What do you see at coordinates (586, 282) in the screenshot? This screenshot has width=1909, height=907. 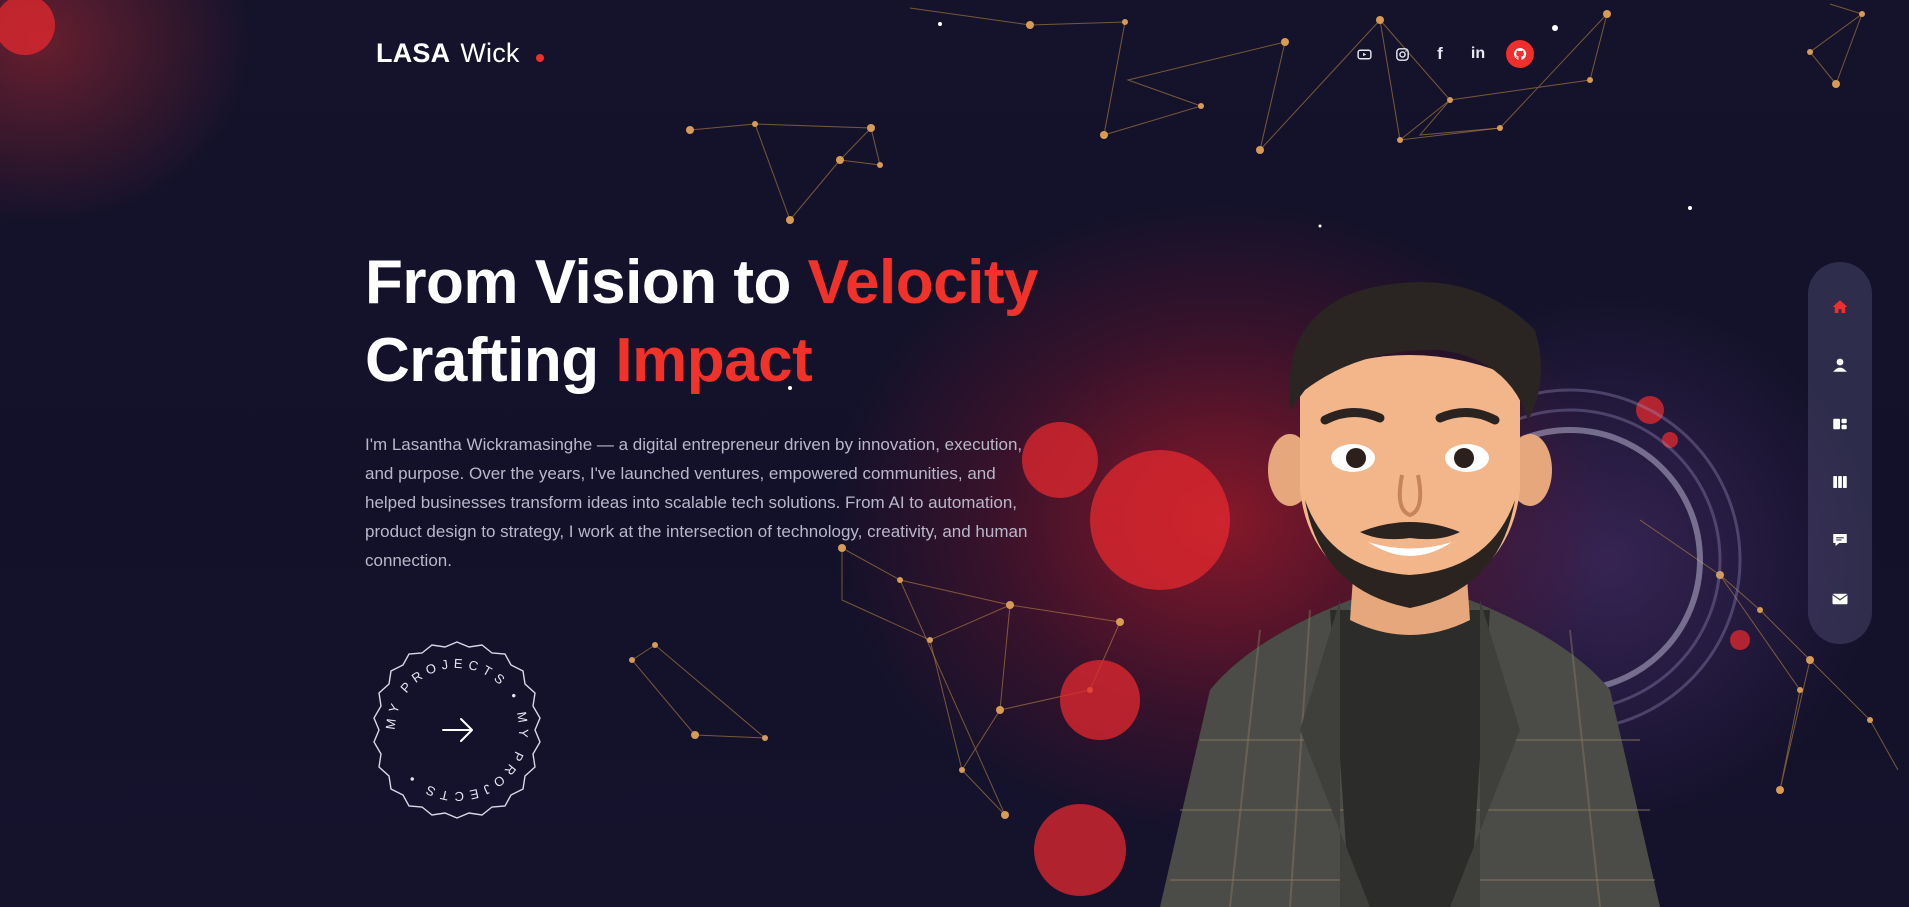 I see `headline-line1-white: From Vision to` at bounding box center [586, 282].